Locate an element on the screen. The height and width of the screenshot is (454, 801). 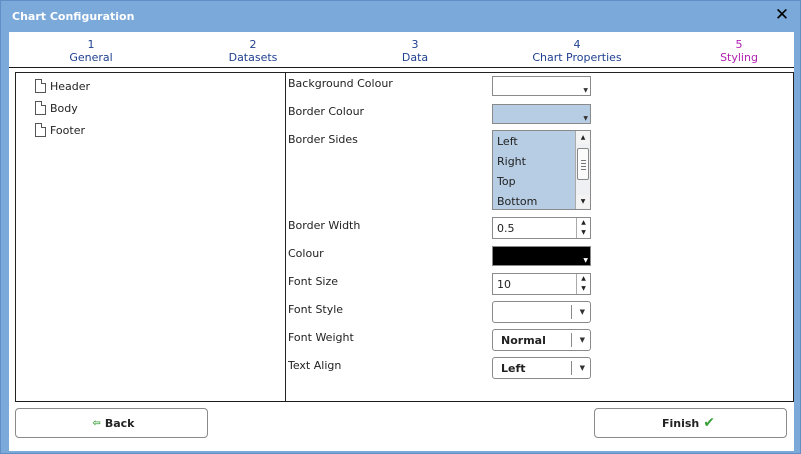
check-icon: ✔ is located at coordinates (709, 423).